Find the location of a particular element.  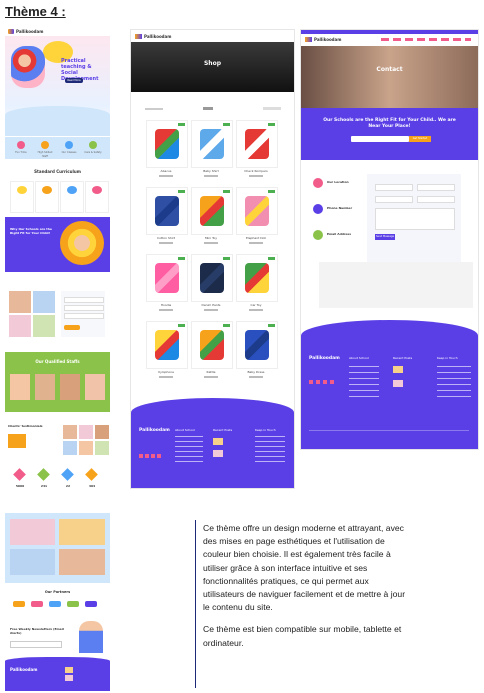

cta-button: Get Started is located at coordinates (420, 139).